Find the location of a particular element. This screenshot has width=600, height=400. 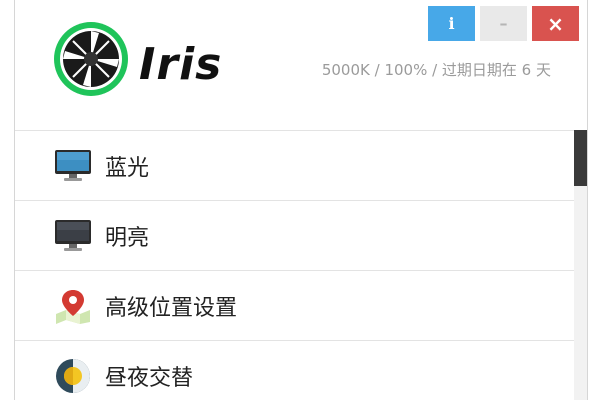

menu-item-label: 明亮 is located at coordinates (127, 238).